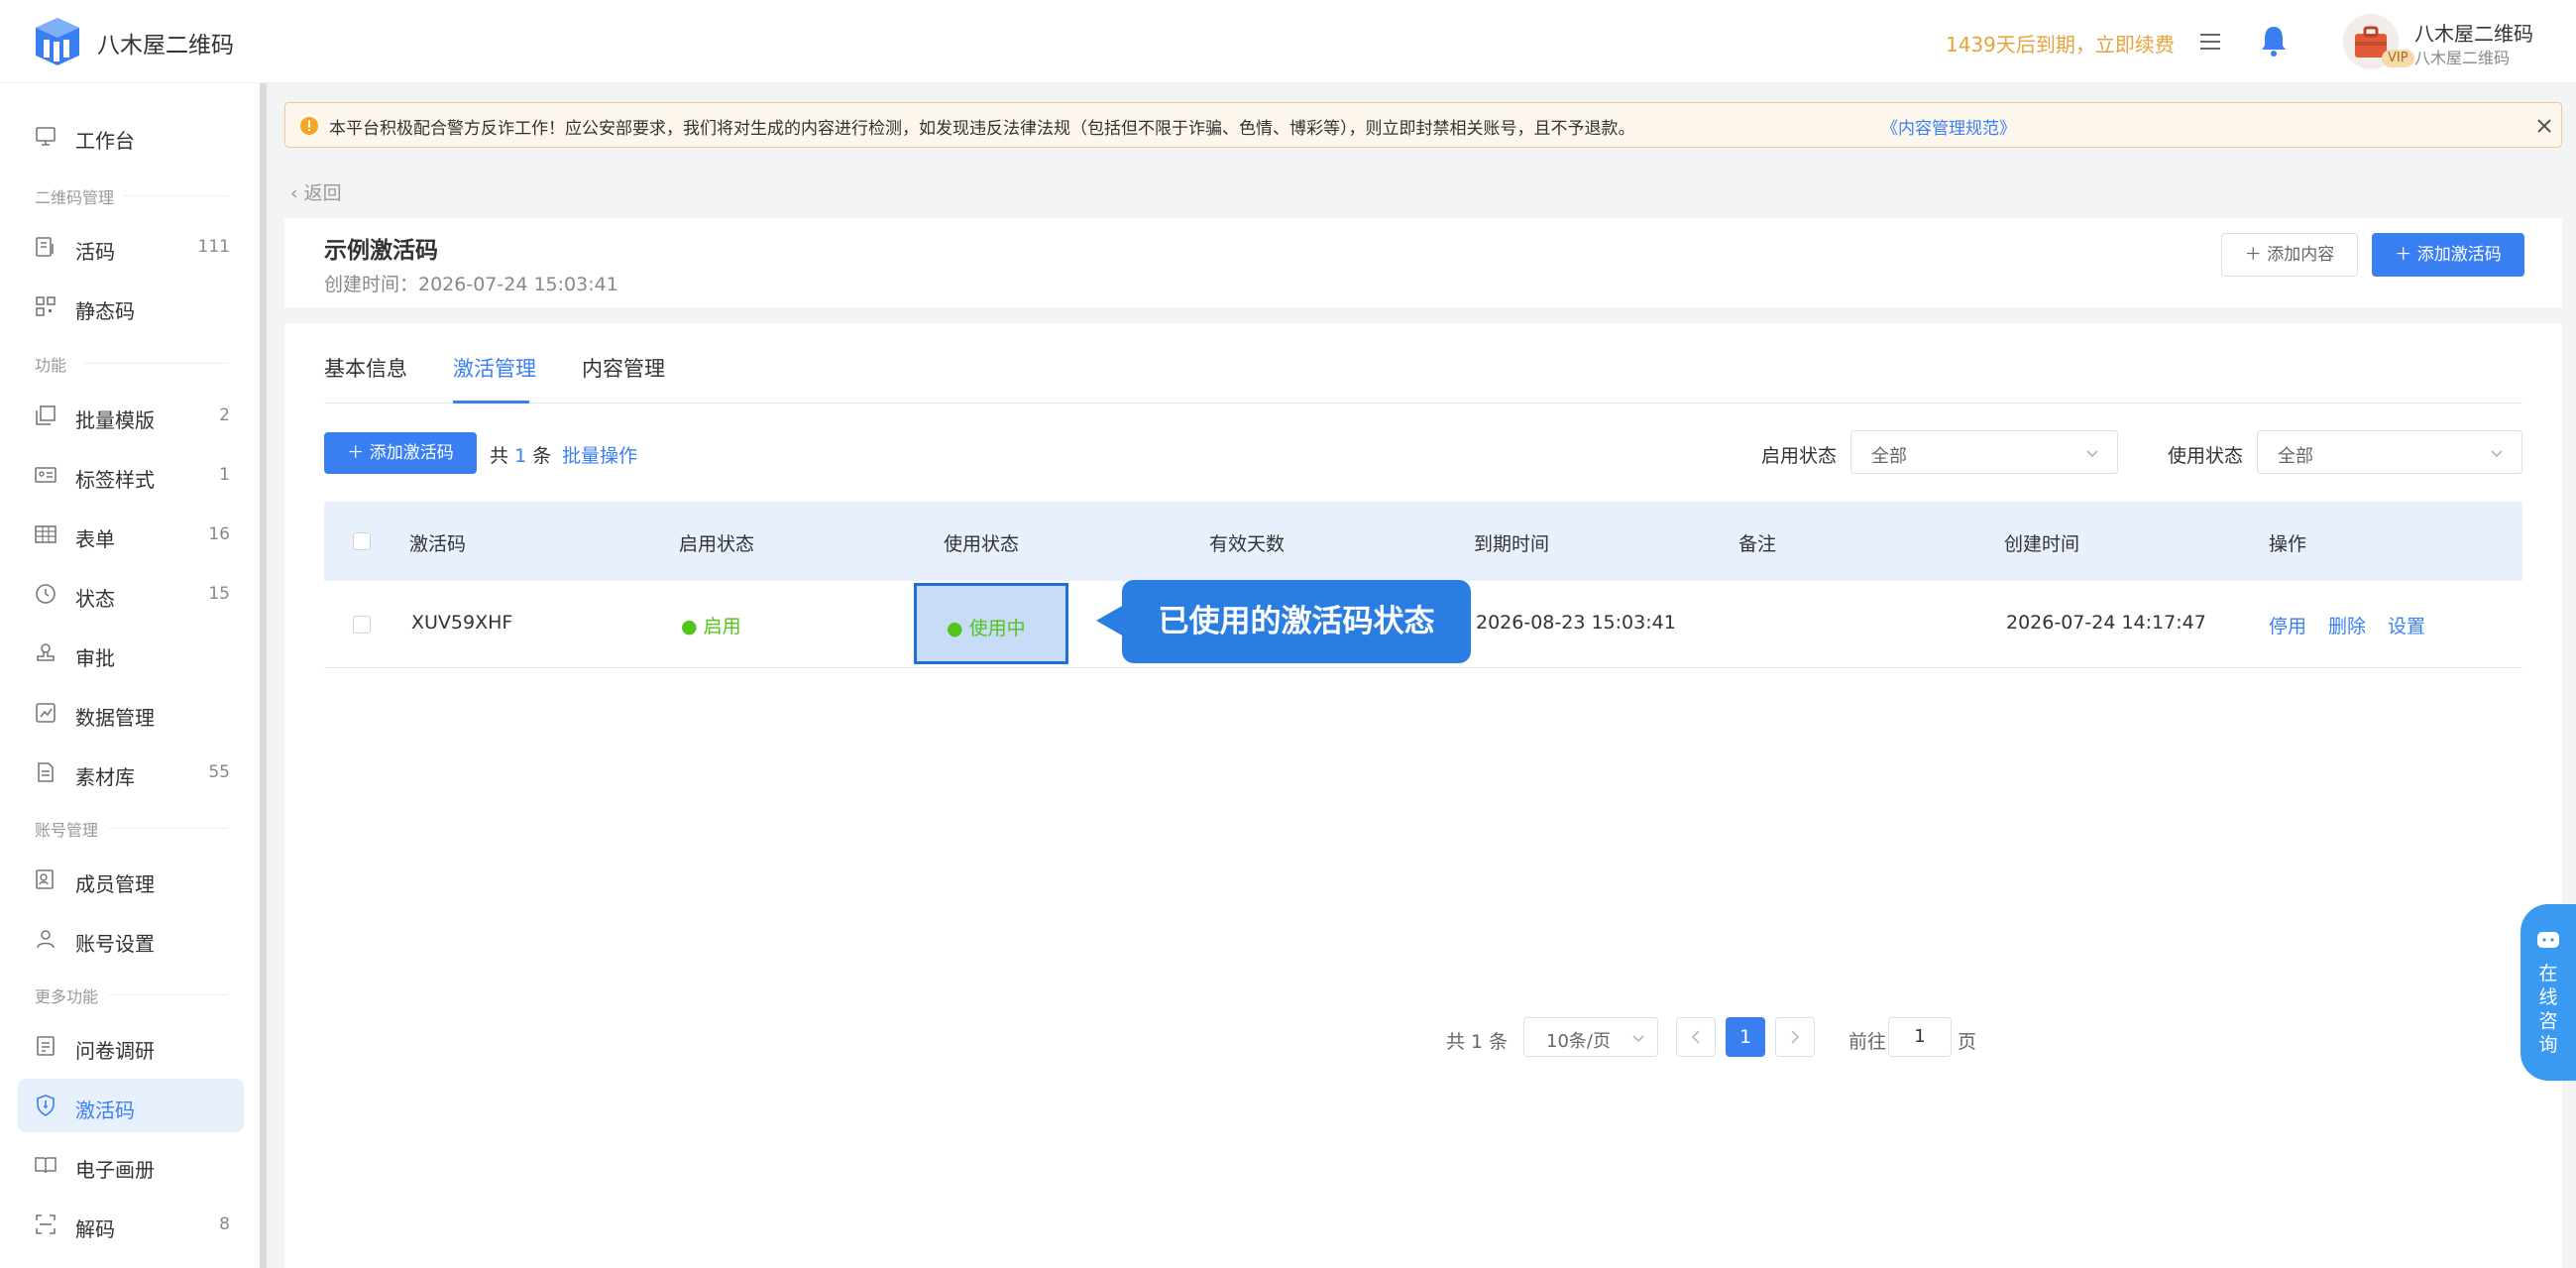  I want to click on sidebar-item-label: 工作台, so click(105, 141).